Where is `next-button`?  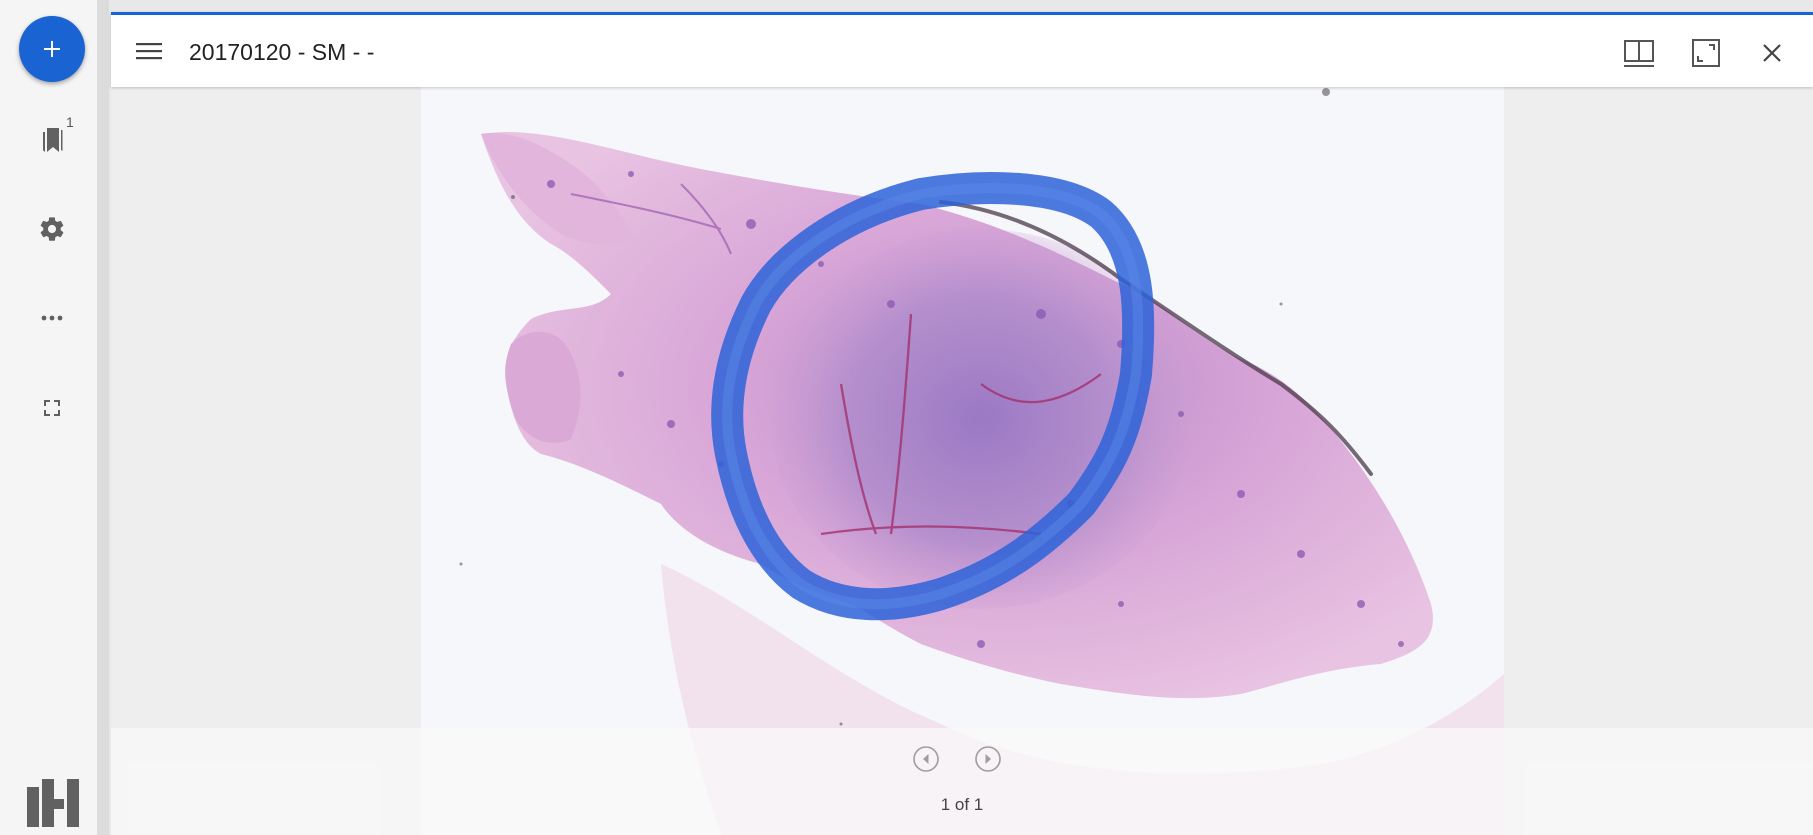 next-button is located at coordinates (988, 759).